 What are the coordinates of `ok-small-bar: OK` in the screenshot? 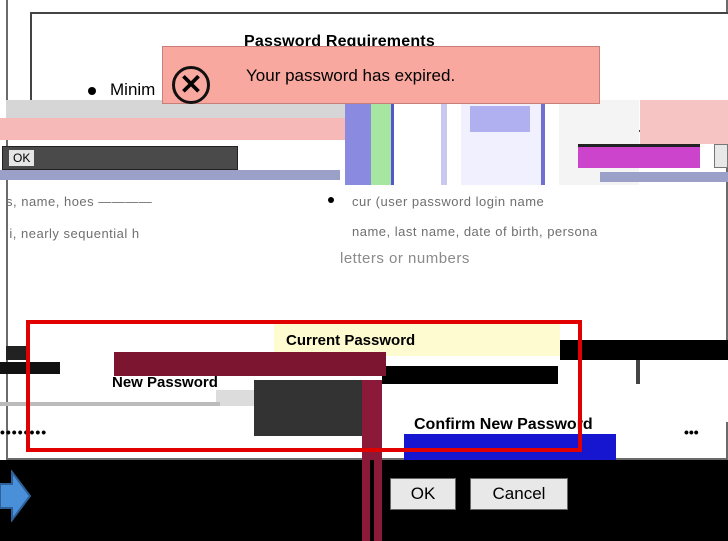 It's located at (120, 158).